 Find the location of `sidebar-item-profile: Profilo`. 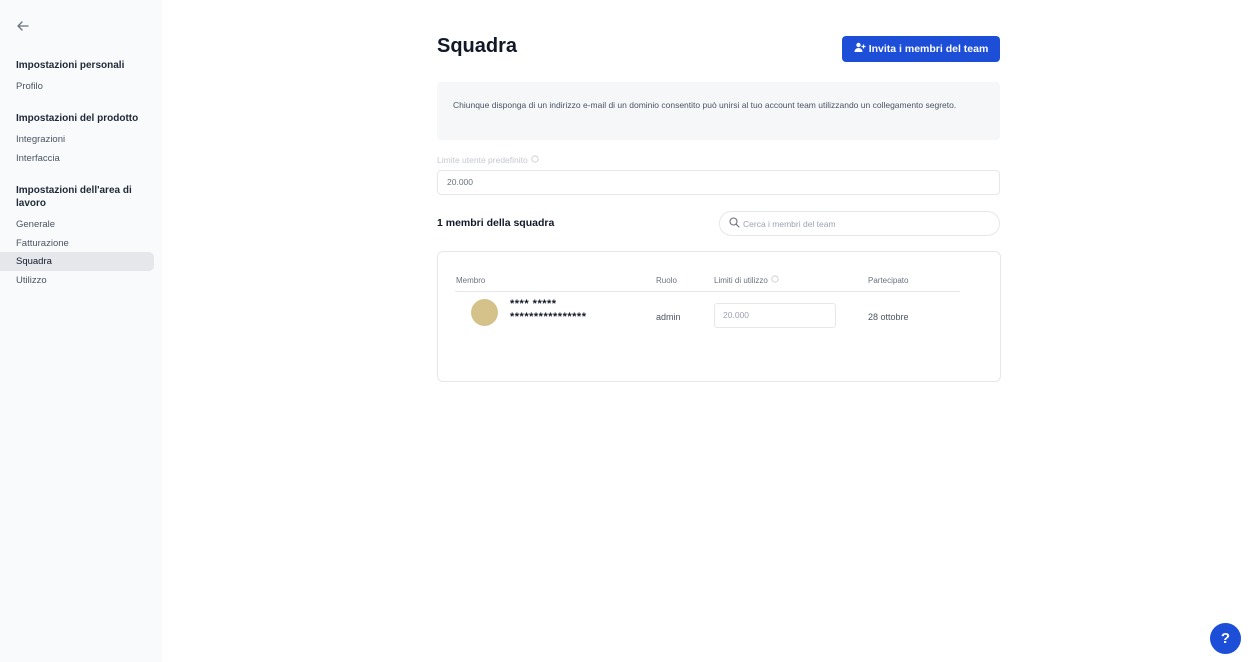

sidebar-item-profile: Profilo is located at coordinates (77, 86).